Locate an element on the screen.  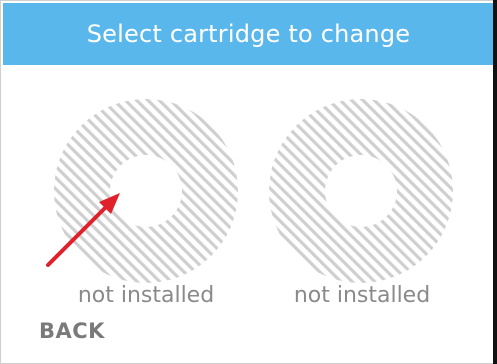
dialog-title: Select cartridge to change is located at coordinates (248, 34).